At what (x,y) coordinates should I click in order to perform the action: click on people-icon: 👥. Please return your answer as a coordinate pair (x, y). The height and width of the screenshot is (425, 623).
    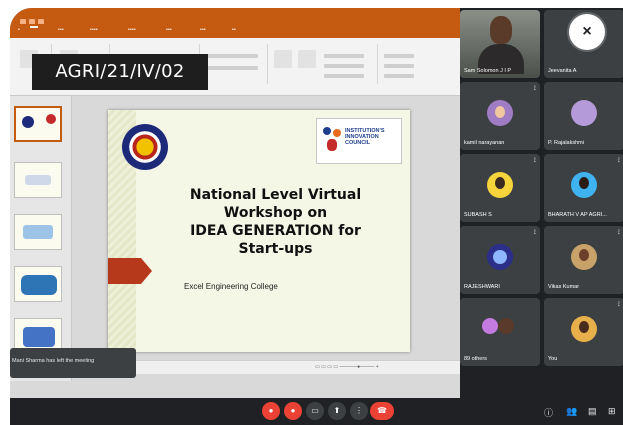
    Looking at the image, I should click on (571, 411).